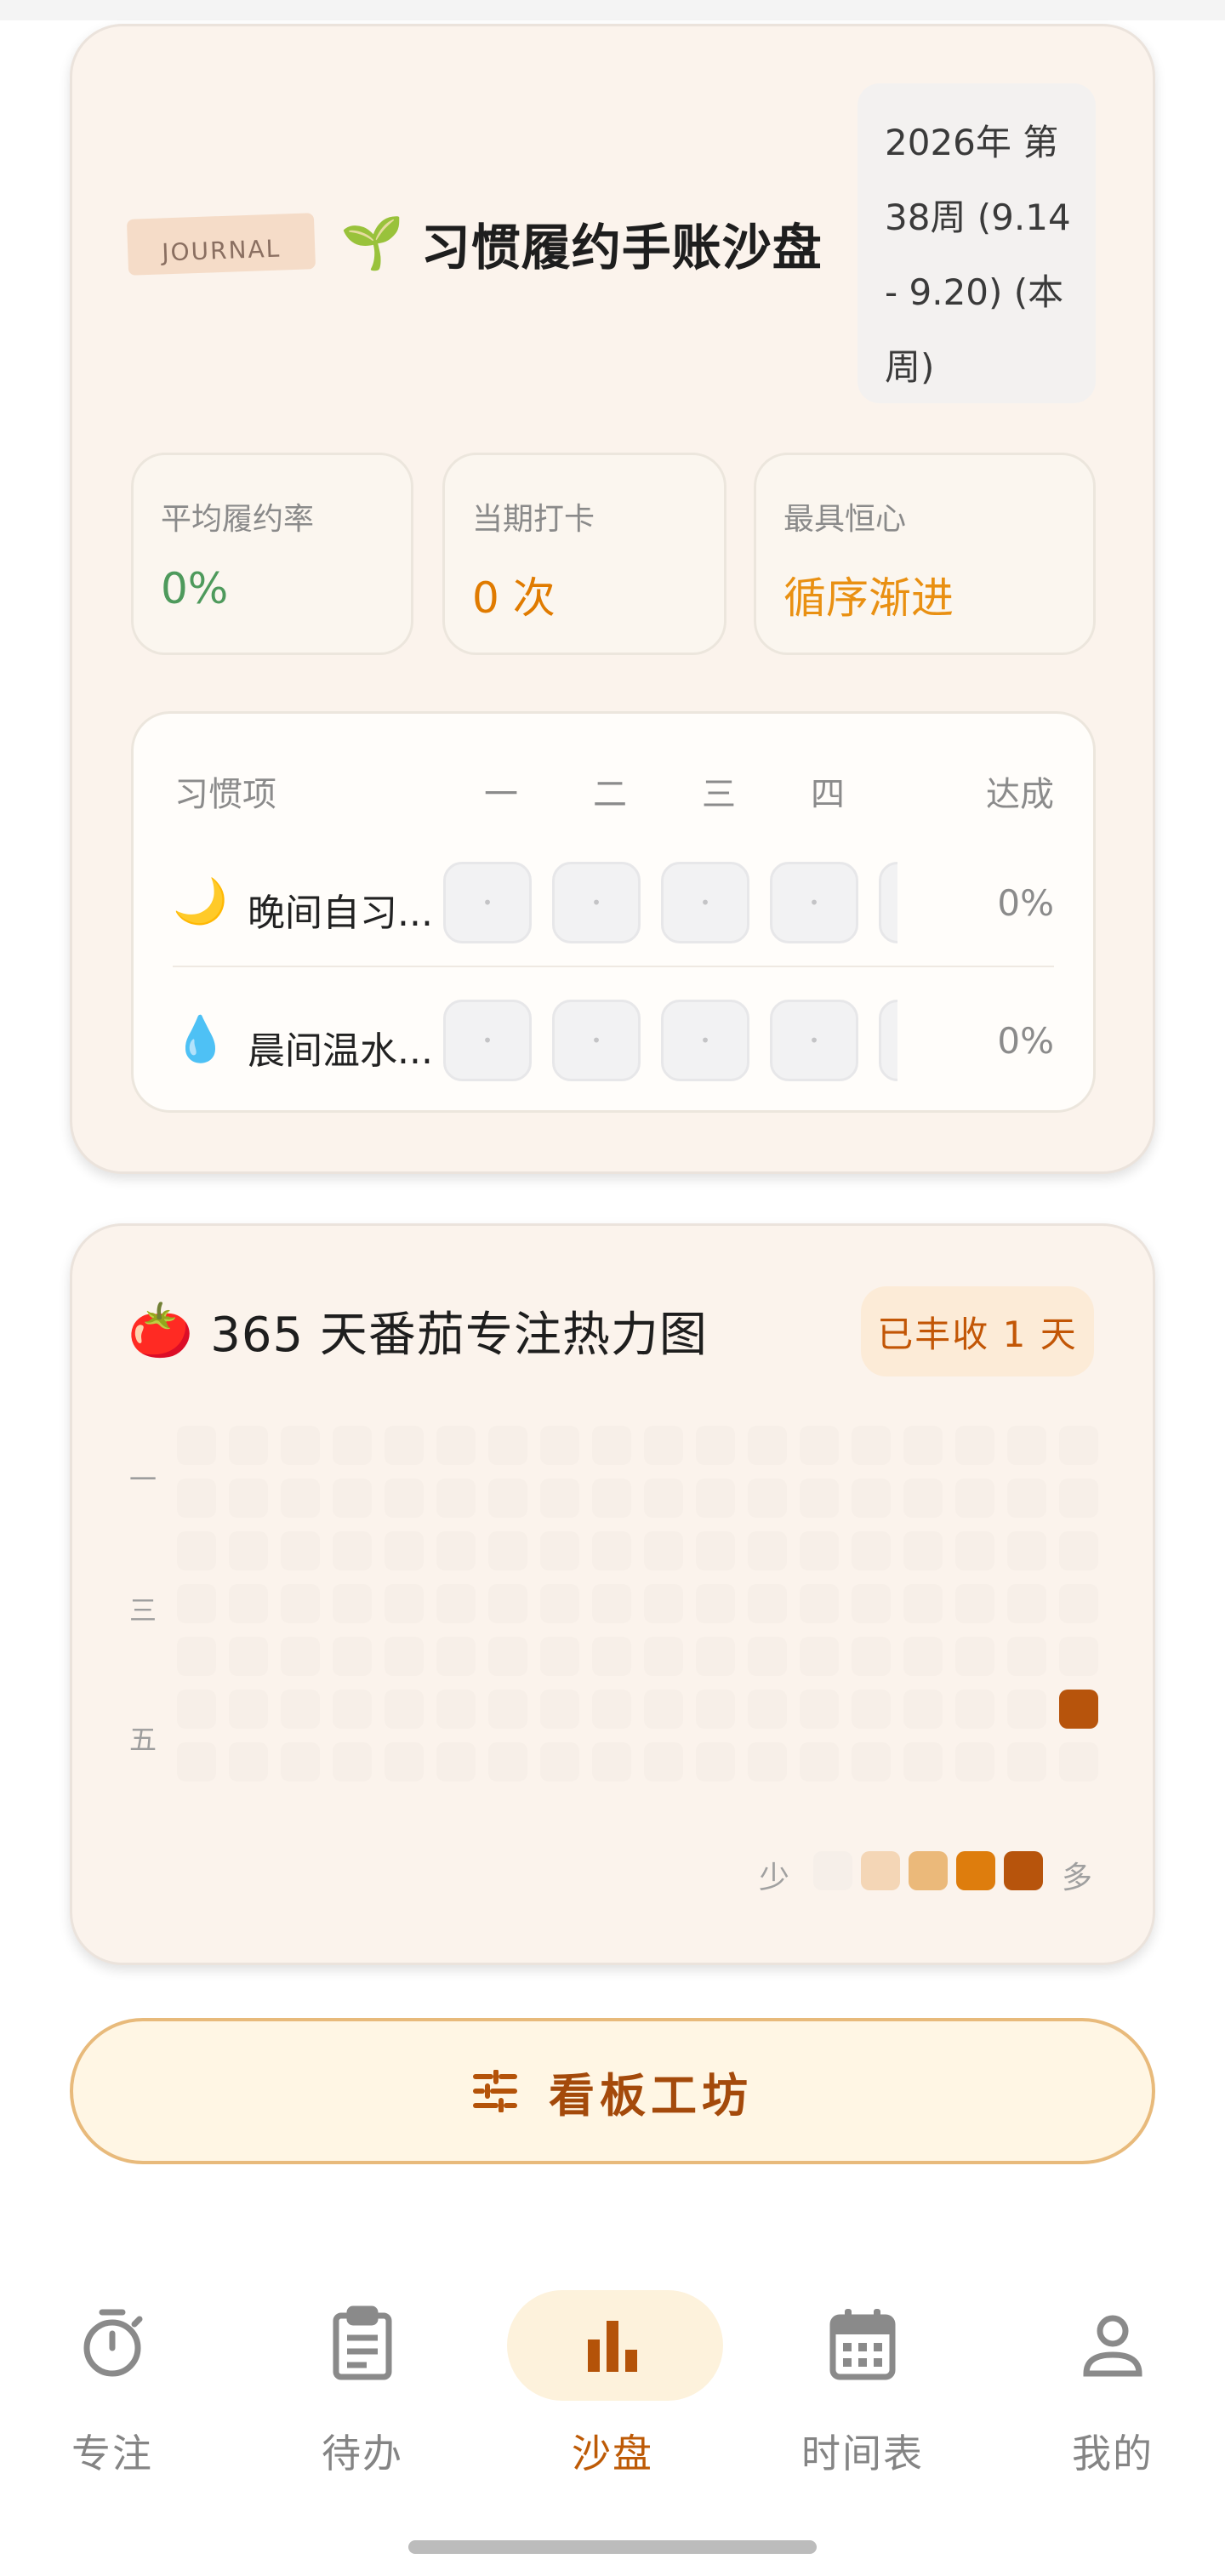  Describe the element at coordinates (362, 2373) in the screenshot. I see `nav-tab-todo: 待办` at that location.